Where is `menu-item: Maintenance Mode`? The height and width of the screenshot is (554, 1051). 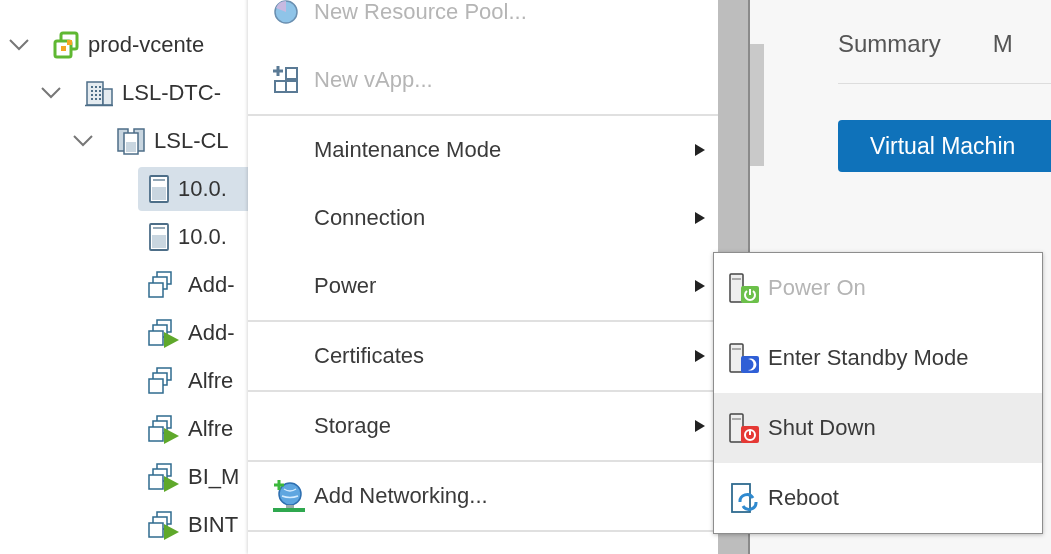 menu-item: Maintenance Mode is located at coordinates (483, 150).